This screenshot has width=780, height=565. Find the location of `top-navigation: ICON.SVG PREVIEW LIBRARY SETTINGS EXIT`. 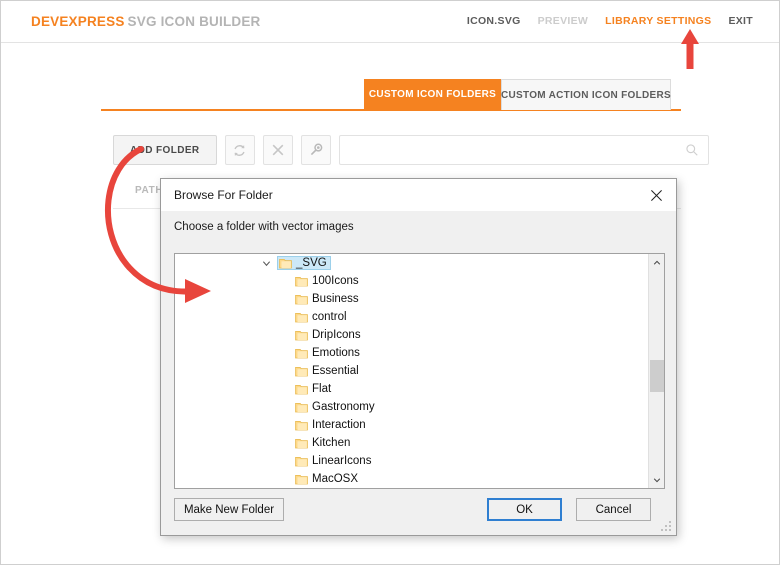

top-navigation: ICON.SVG PREVIEW LIBRARY SETTINGS EXIT is located at coordinates (610, 21).